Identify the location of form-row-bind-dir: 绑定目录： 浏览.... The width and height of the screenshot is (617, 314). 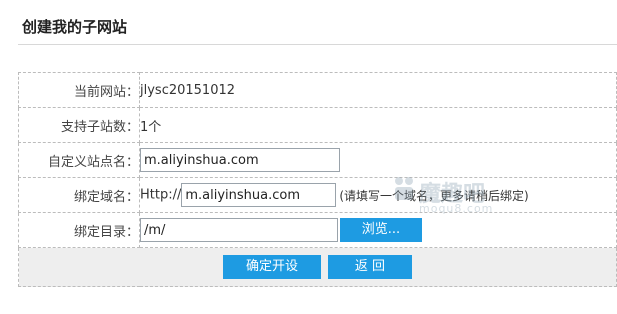
(317, 230).